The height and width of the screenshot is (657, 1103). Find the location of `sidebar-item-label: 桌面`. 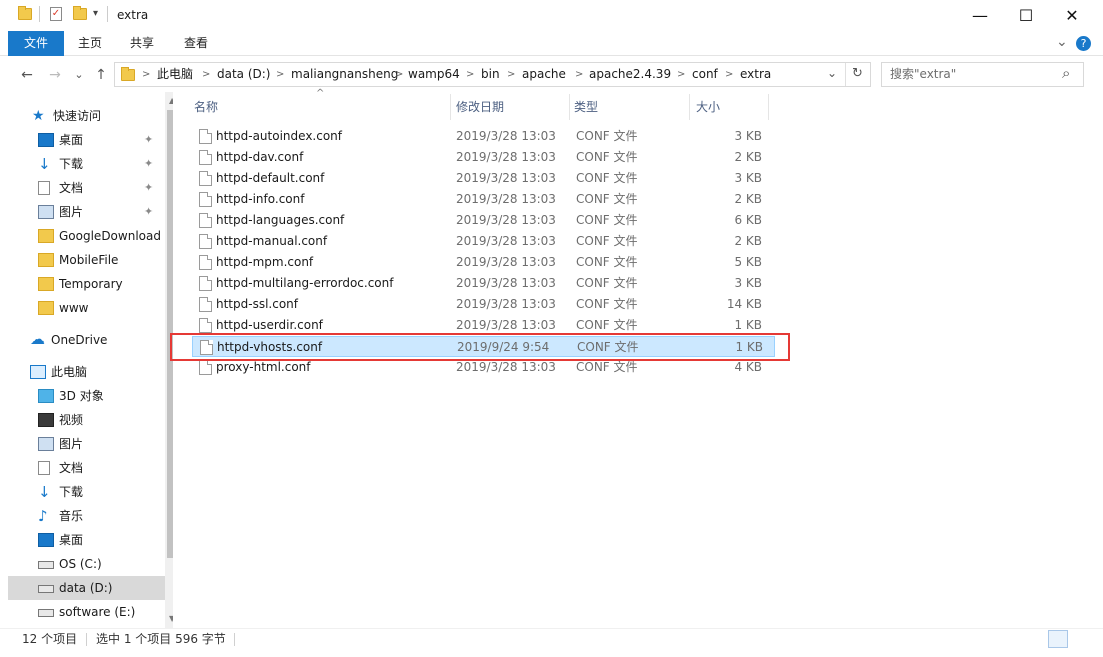

sidebar-item-label: 桌面 is located at coordinates (71, 540).